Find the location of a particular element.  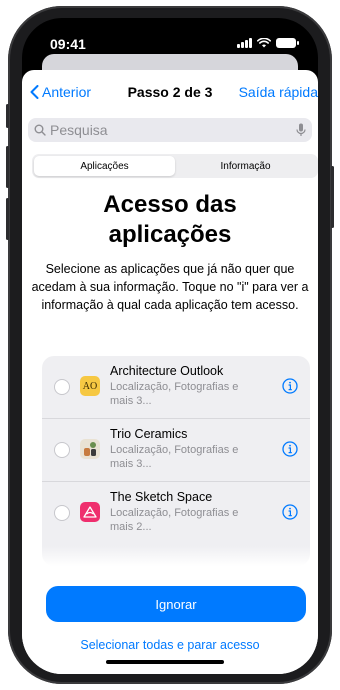

heading-line-1: Acesso das is located at coordinates (170, 204).